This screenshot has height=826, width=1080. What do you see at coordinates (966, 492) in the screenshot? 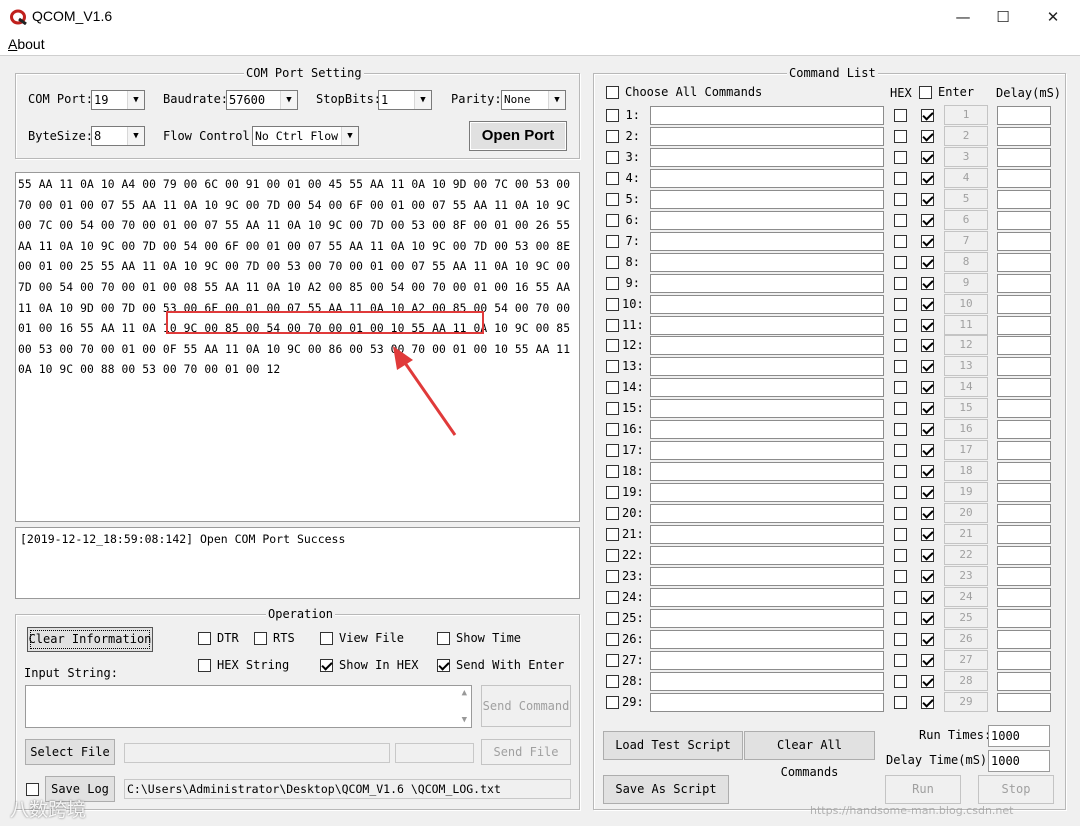
I see `command-send-button: 19` at bounding box center [966, 492].